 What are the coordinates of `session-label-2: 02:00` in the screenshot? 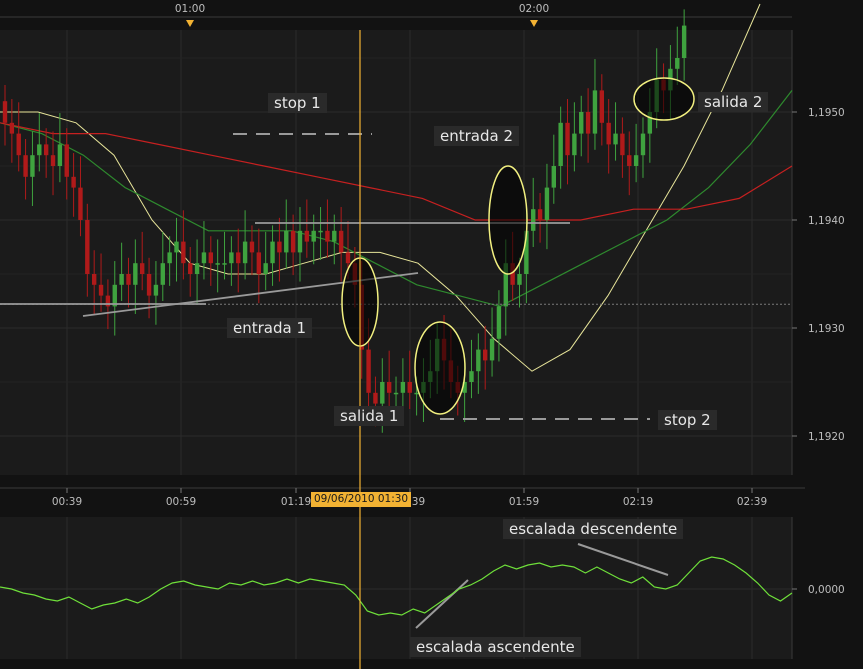 It's located at (534, 9).